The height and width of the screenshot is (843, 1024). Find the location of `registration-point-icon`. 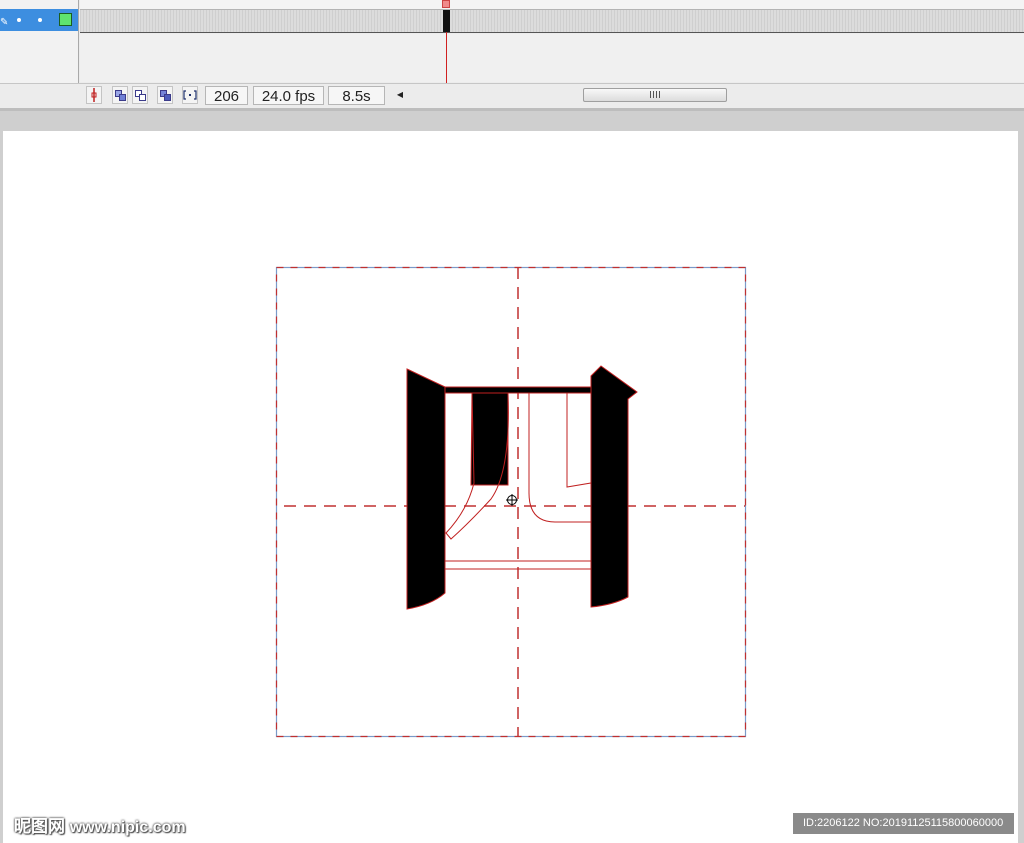

registration-point-icon is located at coordinates (512, 500).